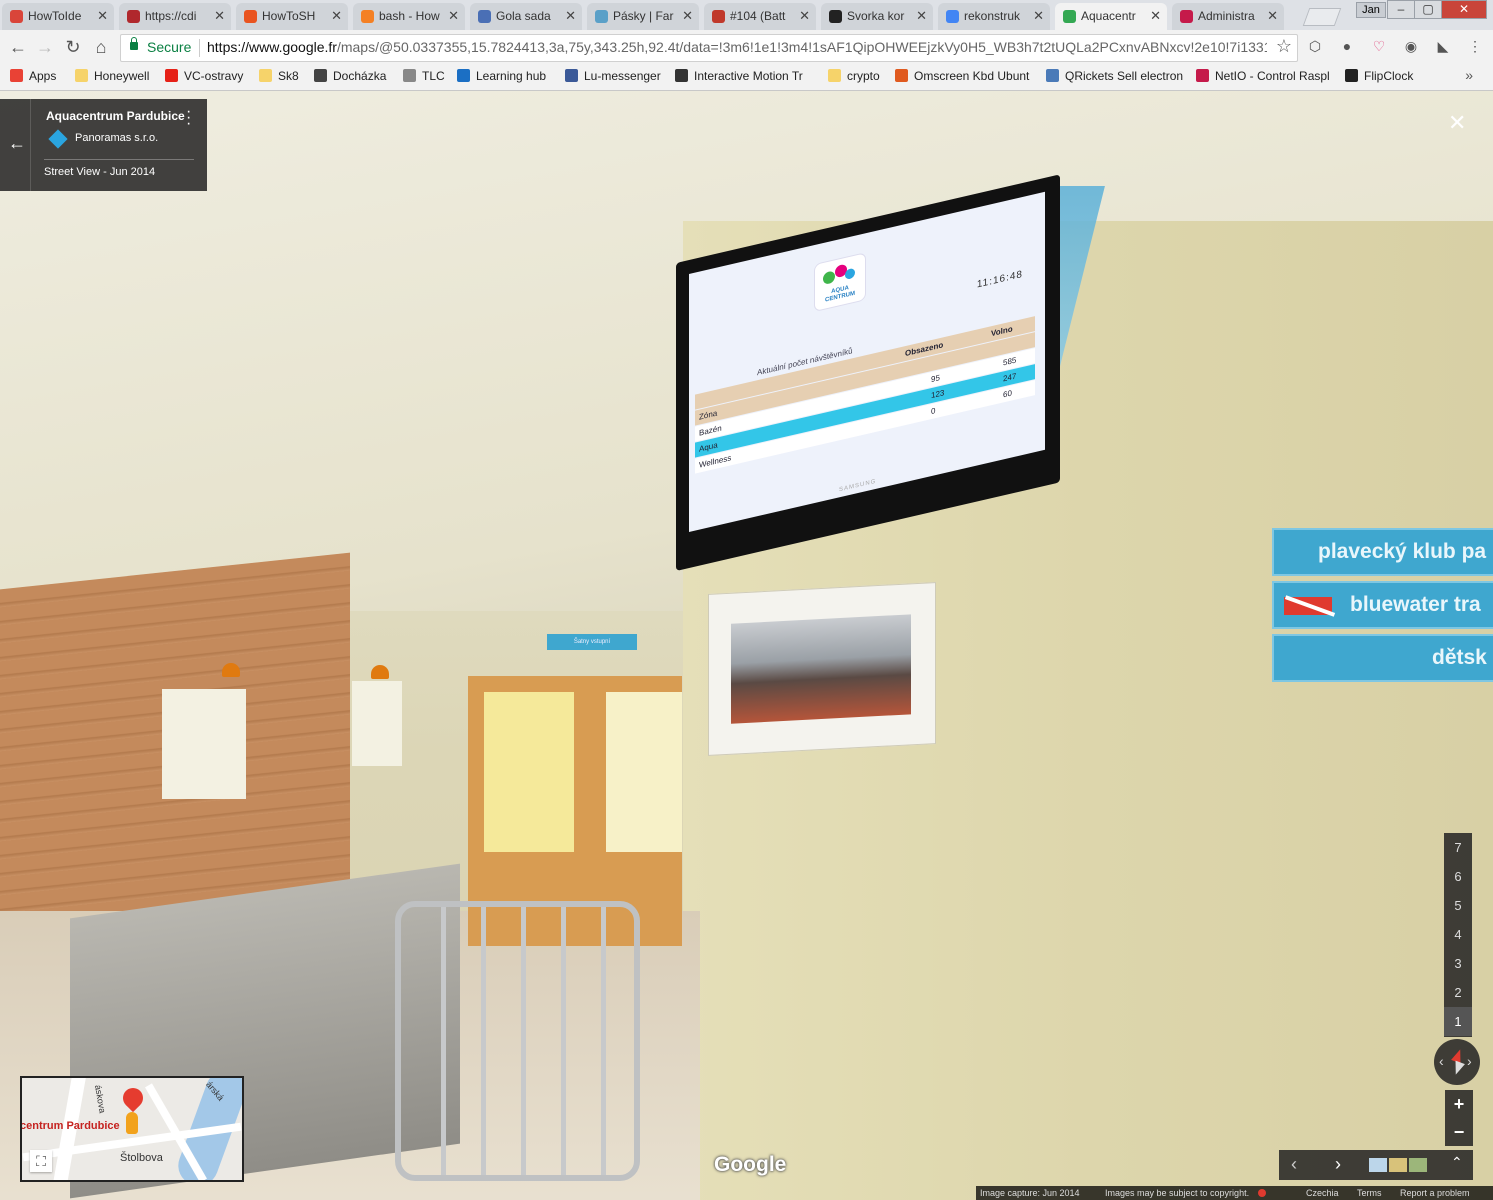 This screenshot has width=1493, height=1200. I want to click on rotate-right-icon: ›, so click(1469, 1061).